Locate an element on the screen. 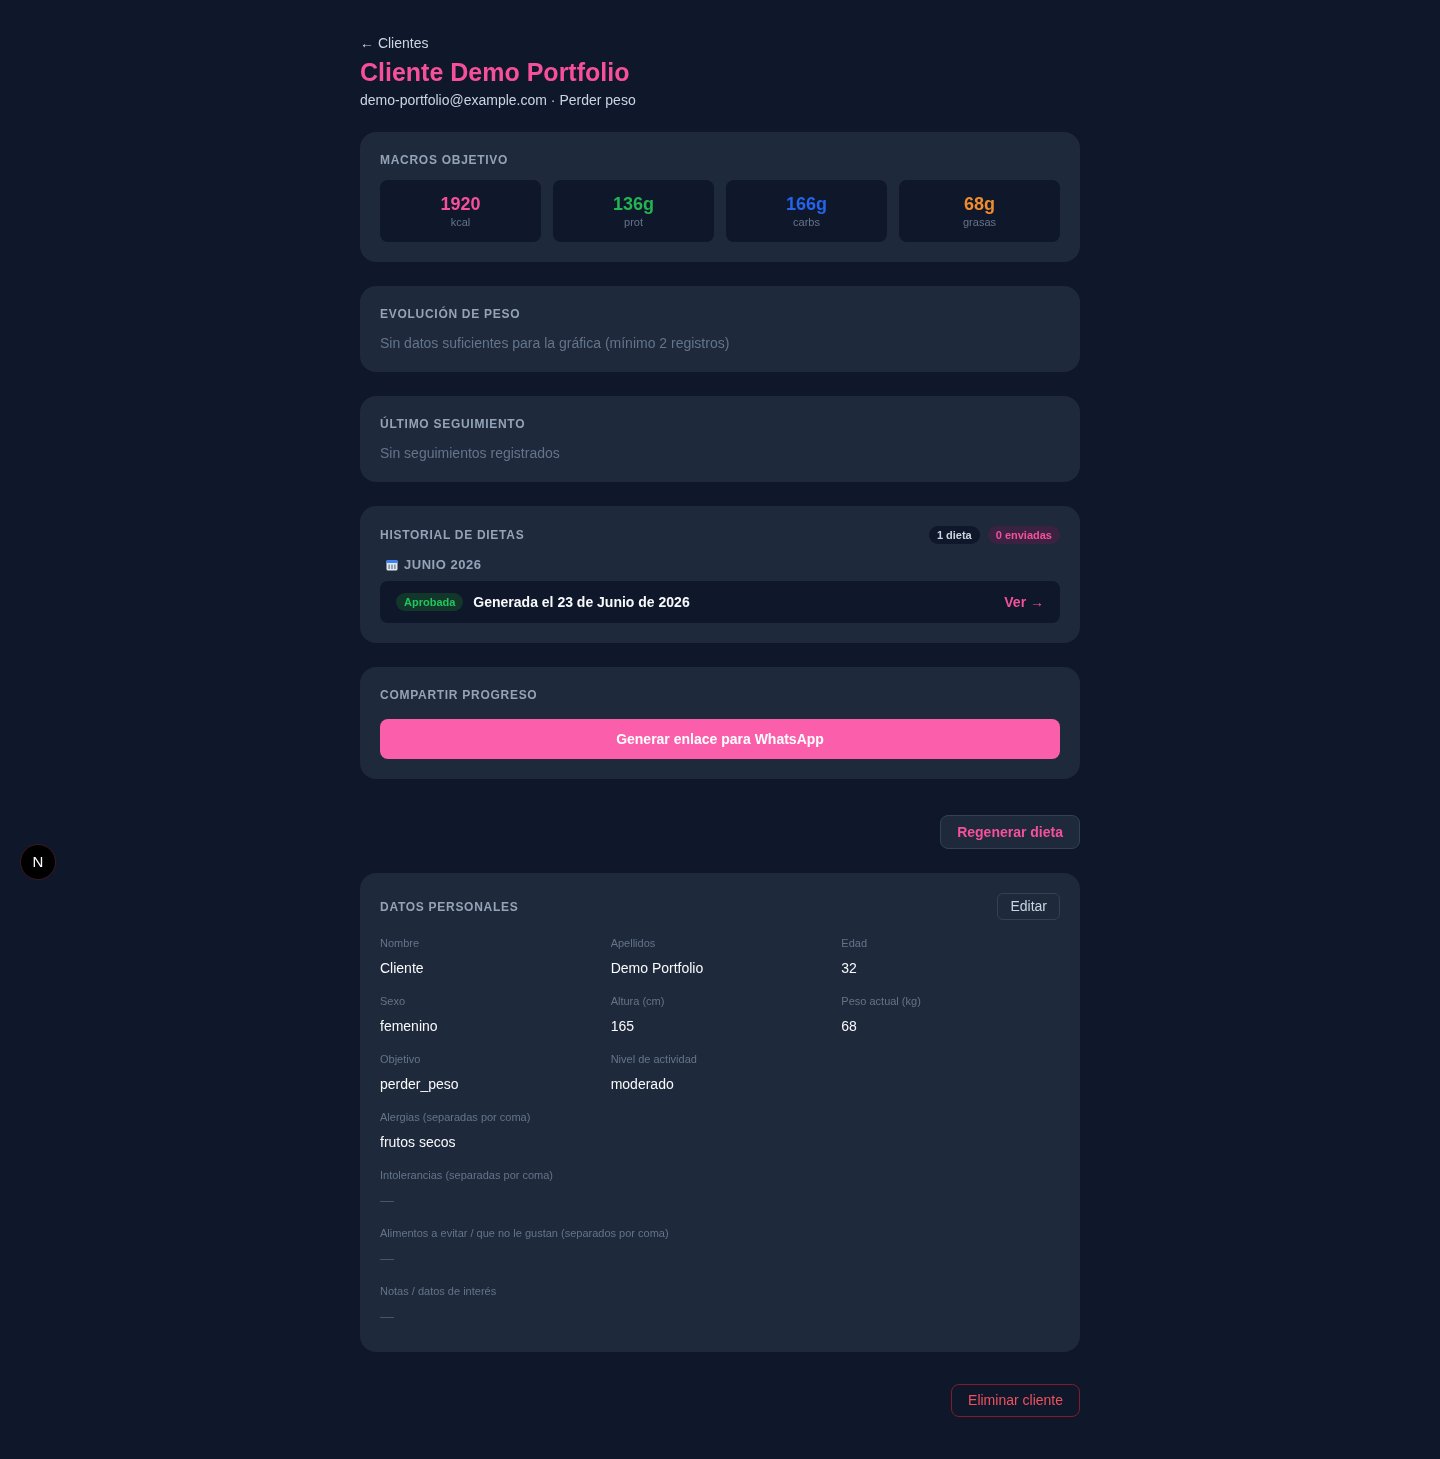  field-label: Altura (cm) is located at coordinates (638, 1001).